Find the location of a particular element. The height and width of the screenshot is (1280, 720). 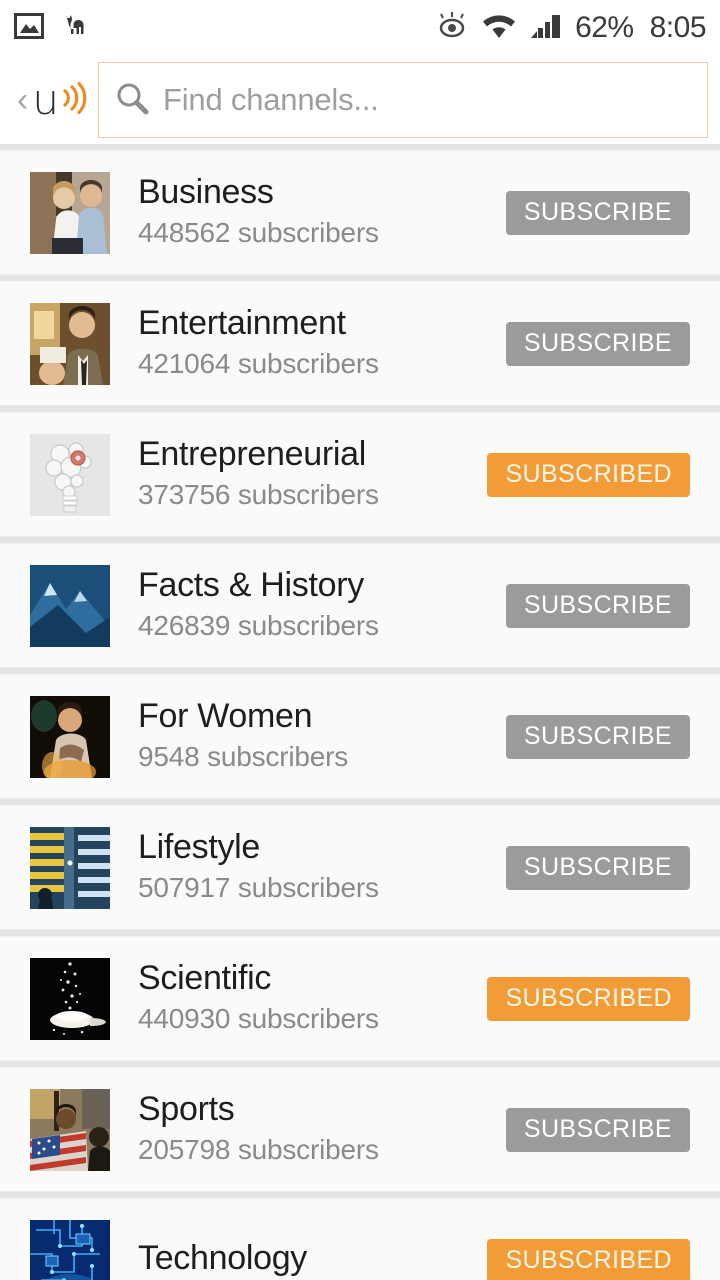

channel-row: Scientific 440930 subscribers SUBSCRIBED is located at coordinates (360, 998).